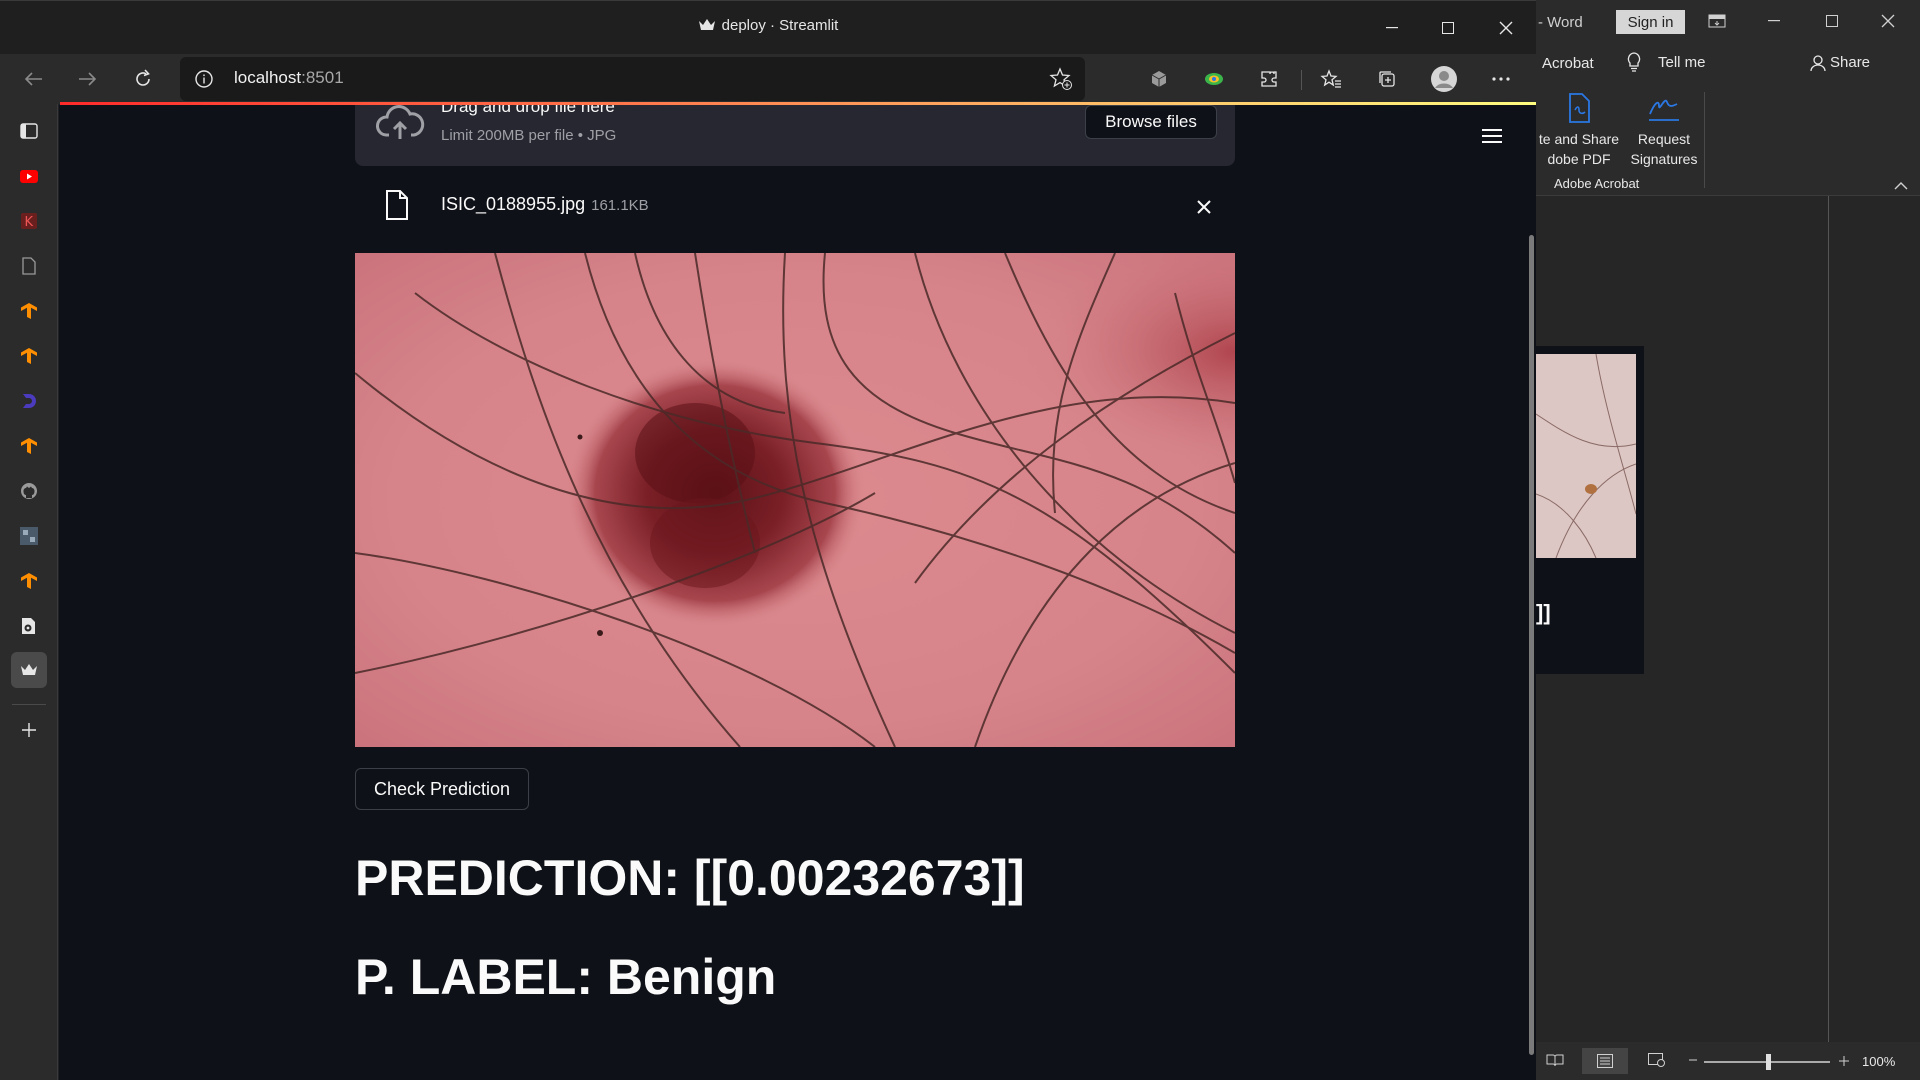  What do you see at coordinates (1818, 65) in the screenshot?
I see `share-person-icon` at bounding box center [1818, 65].